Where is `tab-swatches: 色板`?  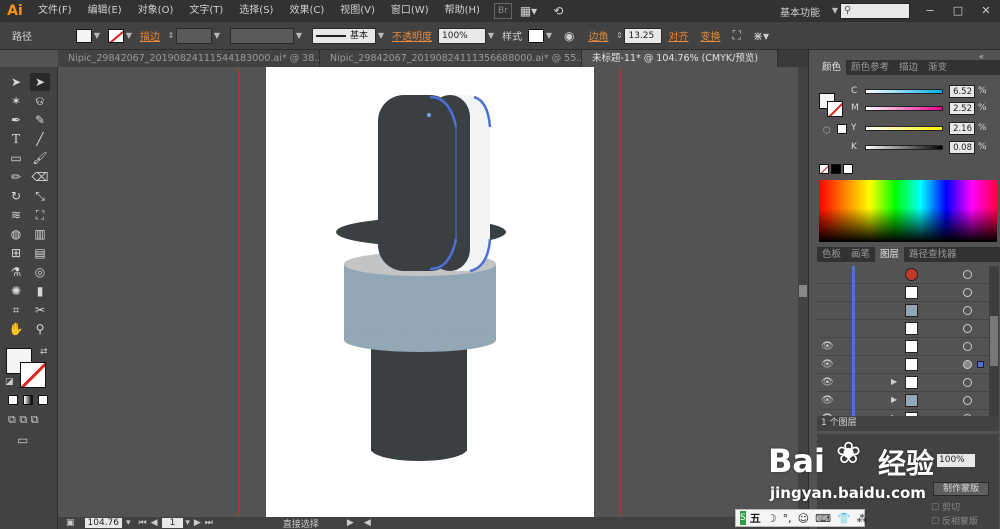 tab-swatches: 色板 is located at coordinates (831, 254).